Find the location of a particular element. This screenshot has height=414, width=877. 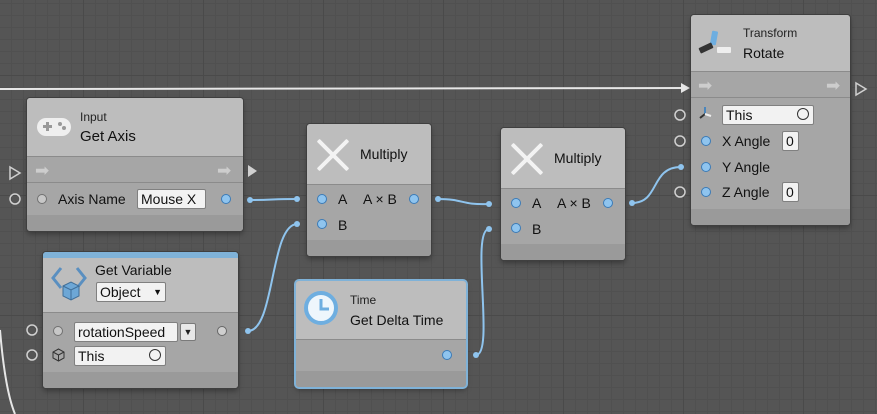

node-title: Get Delta Time is located at coordinates (397, 320).